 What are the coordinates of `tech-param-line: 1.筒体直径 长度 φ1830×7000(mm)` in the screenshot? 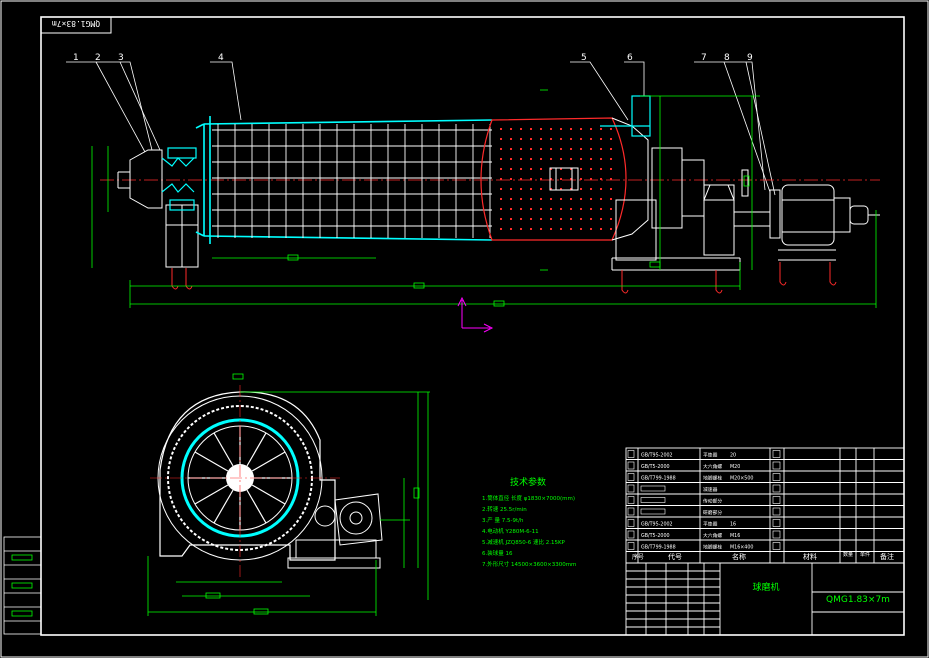 It's located at (528, 498).